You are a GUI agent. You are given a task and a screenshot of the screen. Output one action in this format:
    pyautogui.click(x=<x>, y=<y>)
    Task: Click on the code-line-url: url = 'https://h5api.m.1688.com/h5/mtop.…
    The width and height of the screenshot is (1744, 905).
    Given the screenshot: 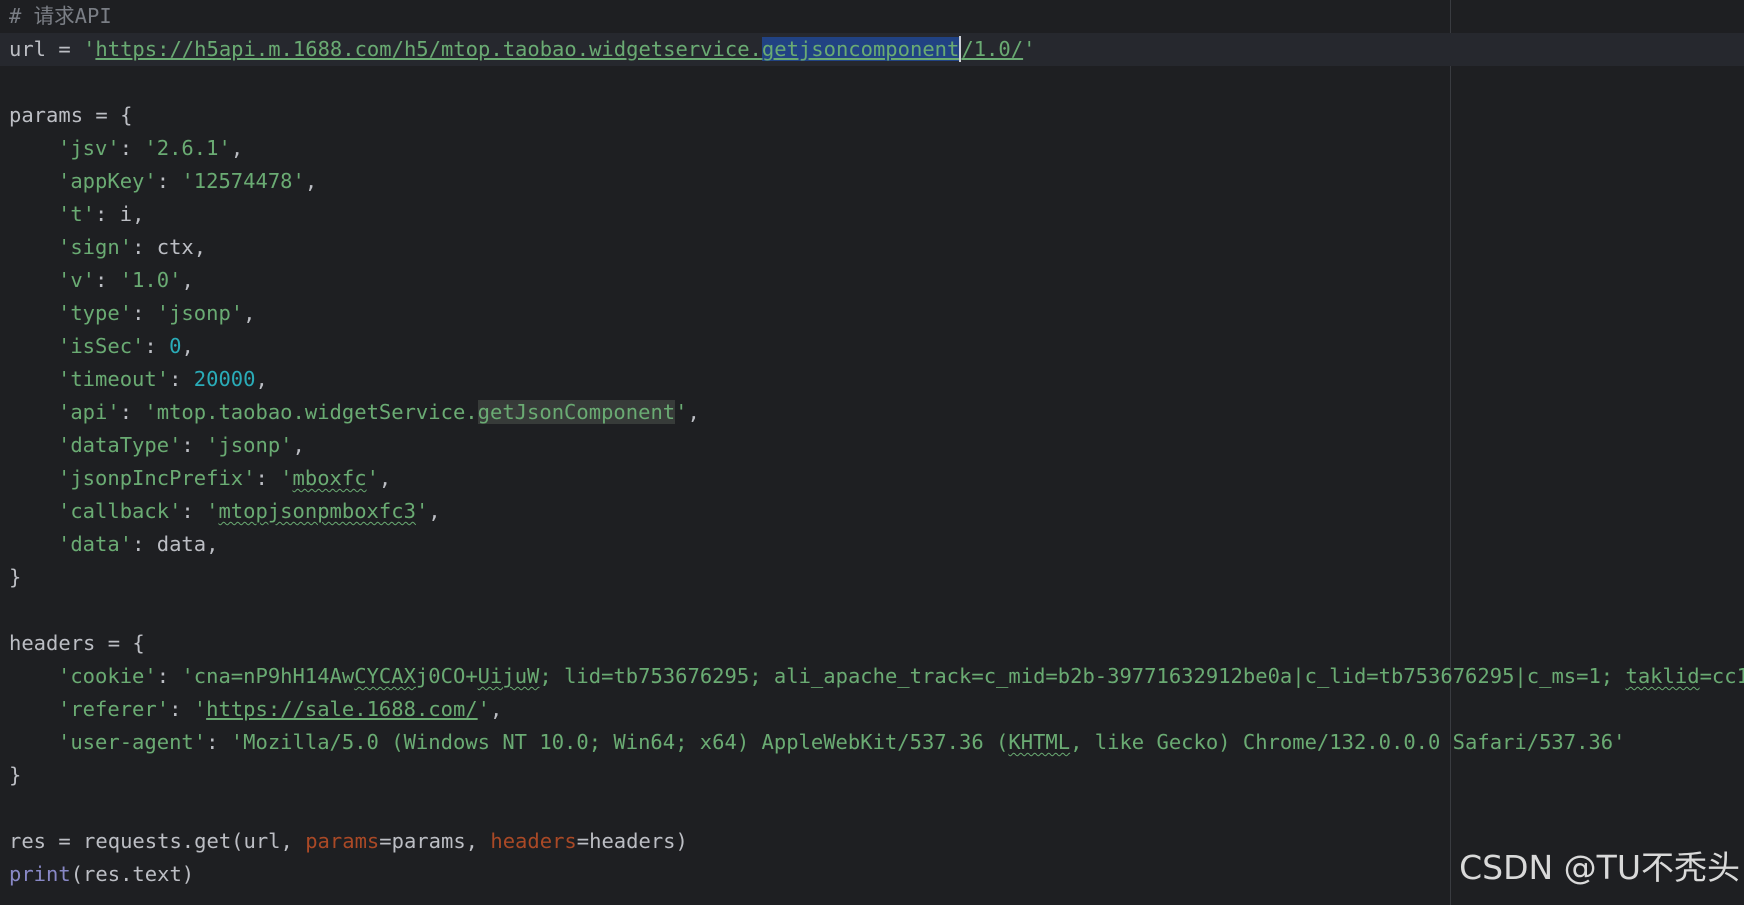 What is the action you would take?
    pyautogui.click(x=872, y=49)
    